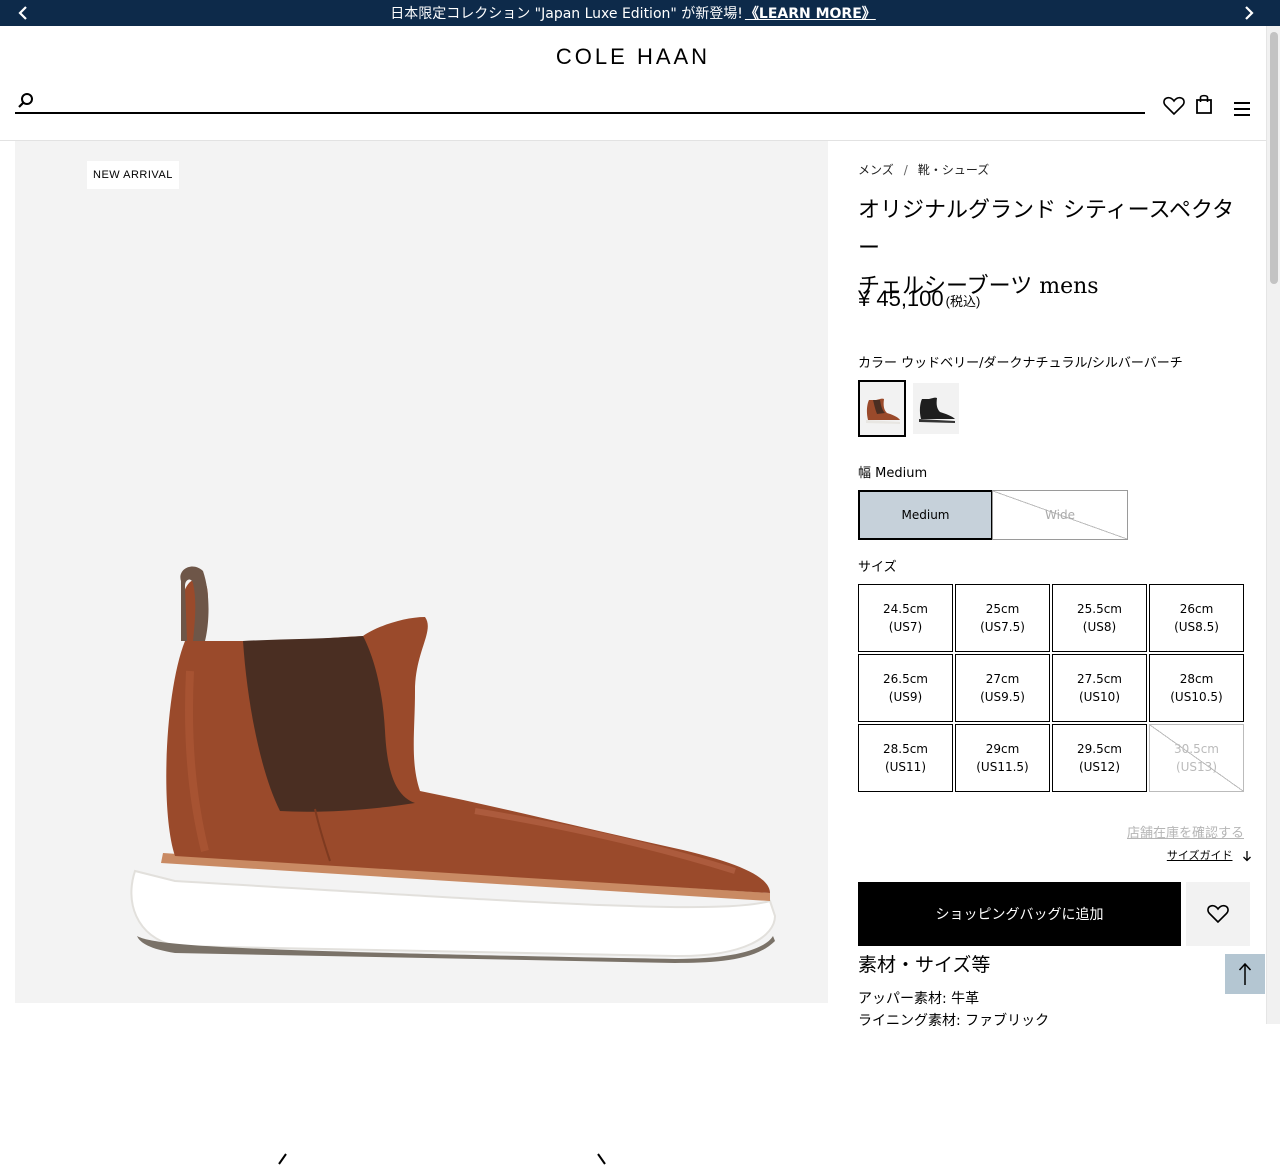  What do you see at coordinates (566, 14) in the screenshot?
I see `promo-text: 日本限定コレクション "Japan Luxe Edition" が新登場!` at bounding box center [566, 14].